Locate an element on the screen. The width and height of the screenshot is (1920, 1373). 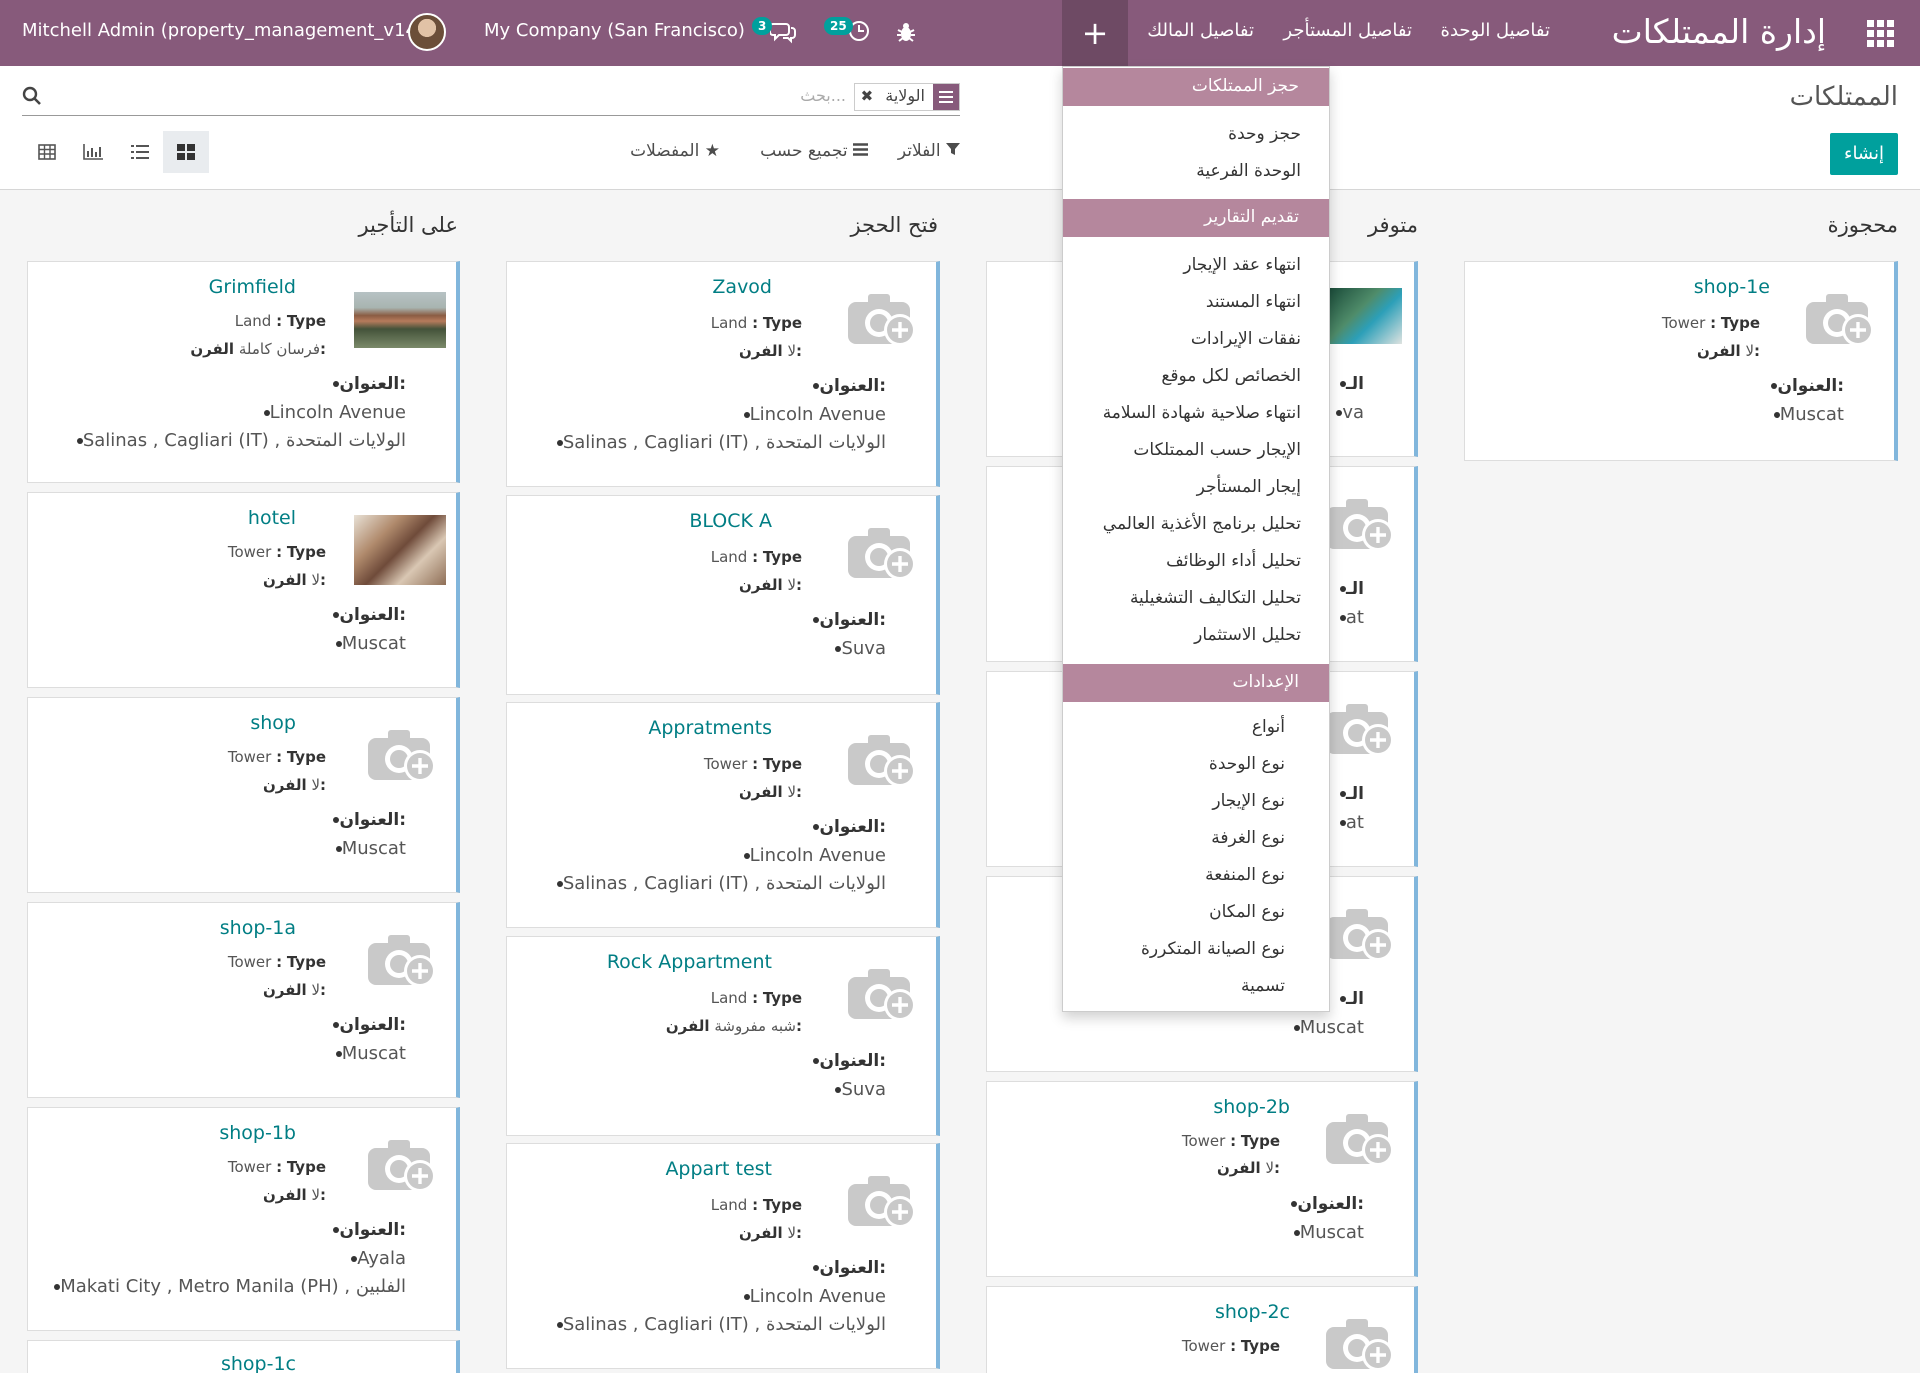
card-title: shop-1e is located at coordinates (1732, 287).